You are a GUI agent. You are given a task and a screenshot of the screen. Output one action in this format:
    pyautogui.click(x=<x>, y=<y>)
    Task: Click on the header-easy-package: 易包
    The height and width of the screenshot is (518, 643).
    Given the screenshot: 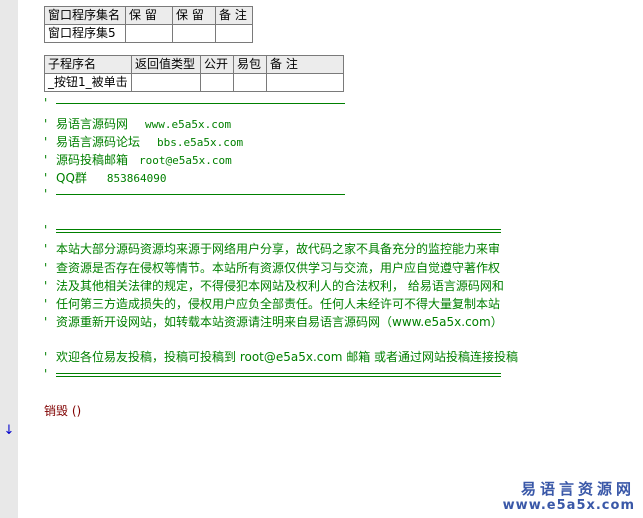 What is the action you would take?
    pyautogui.click(x=250, y=64)
    